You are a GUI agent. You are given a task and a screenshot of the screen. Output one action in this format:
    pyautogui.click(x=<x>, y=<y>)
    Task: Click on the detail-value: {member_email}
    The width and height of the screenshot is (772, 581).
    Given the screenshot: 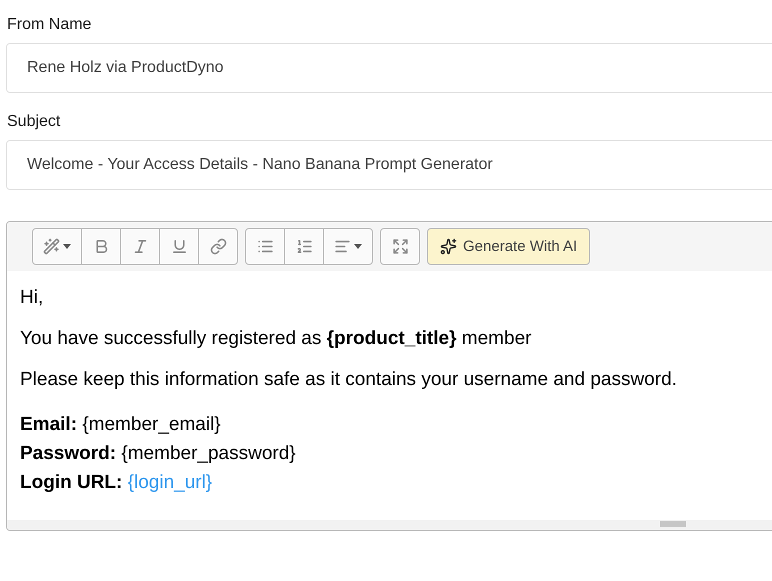 What is the action you would take?
    pyautogui.click(x=151, y=424)
    